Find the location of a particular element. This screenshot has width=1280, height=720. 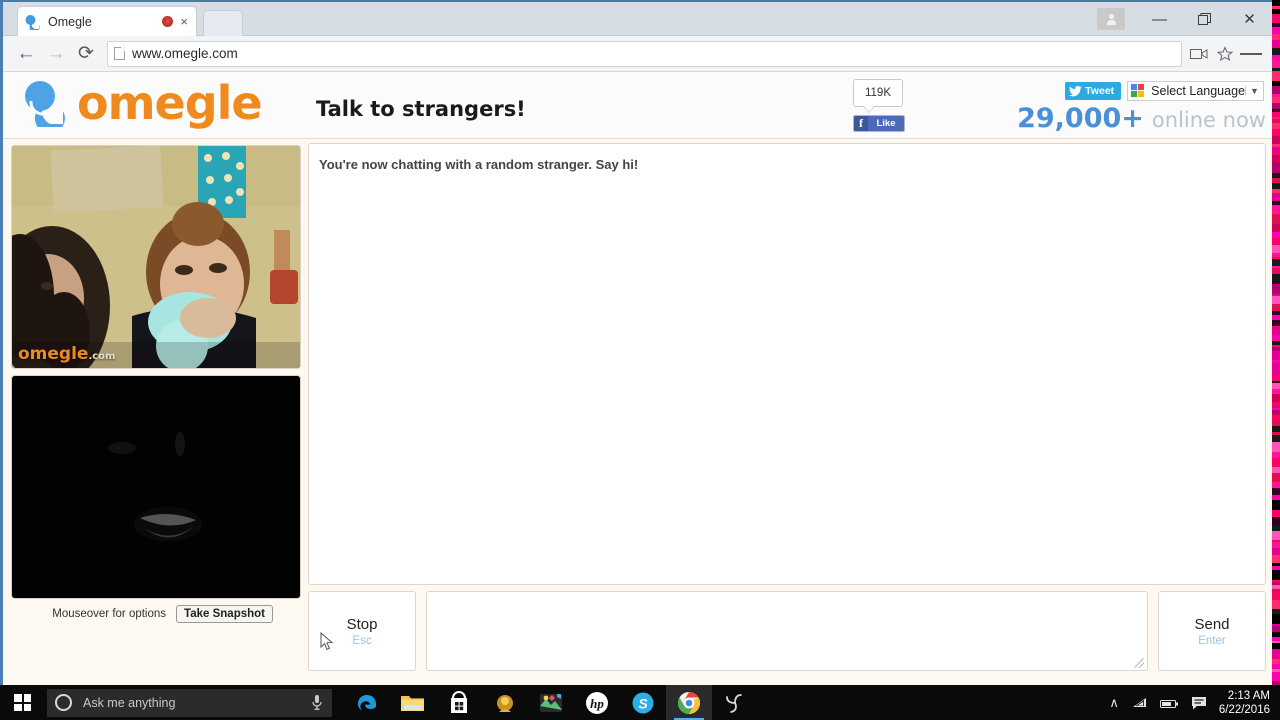

chat-controls: Stop Esc Send Enter is located at coordinates (787, 631).